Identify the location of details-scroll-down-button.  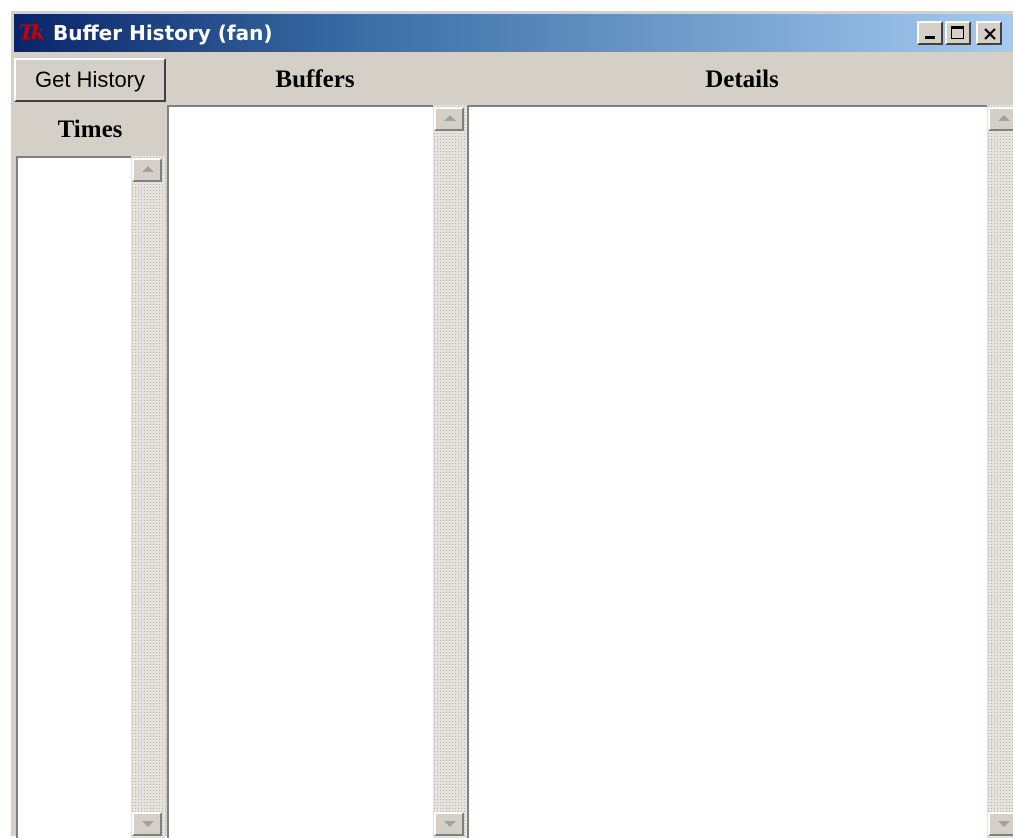
(1000, 824).